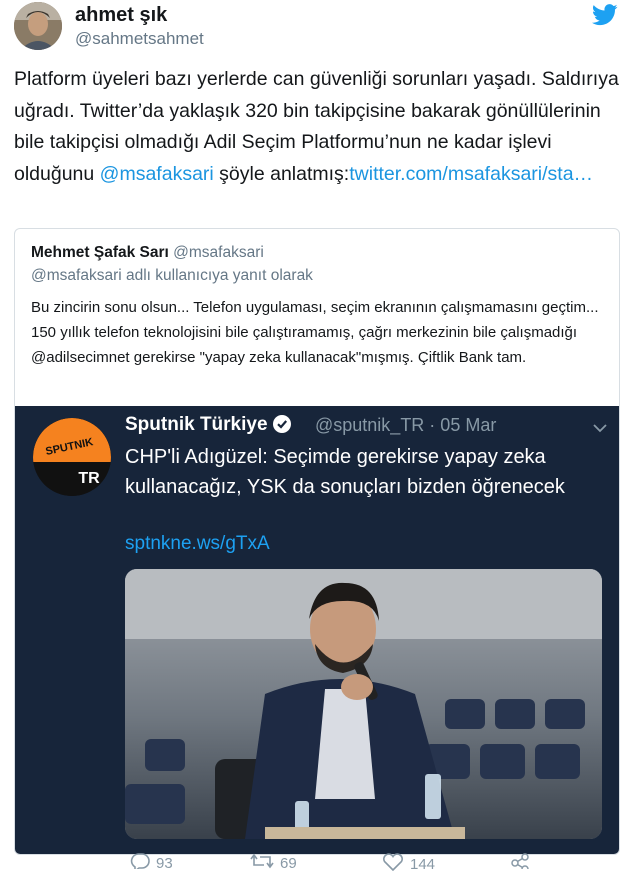 Image resolution: width=640 pixels, height=875 pixels. I want to click on heart-icon, so click(393, 864).